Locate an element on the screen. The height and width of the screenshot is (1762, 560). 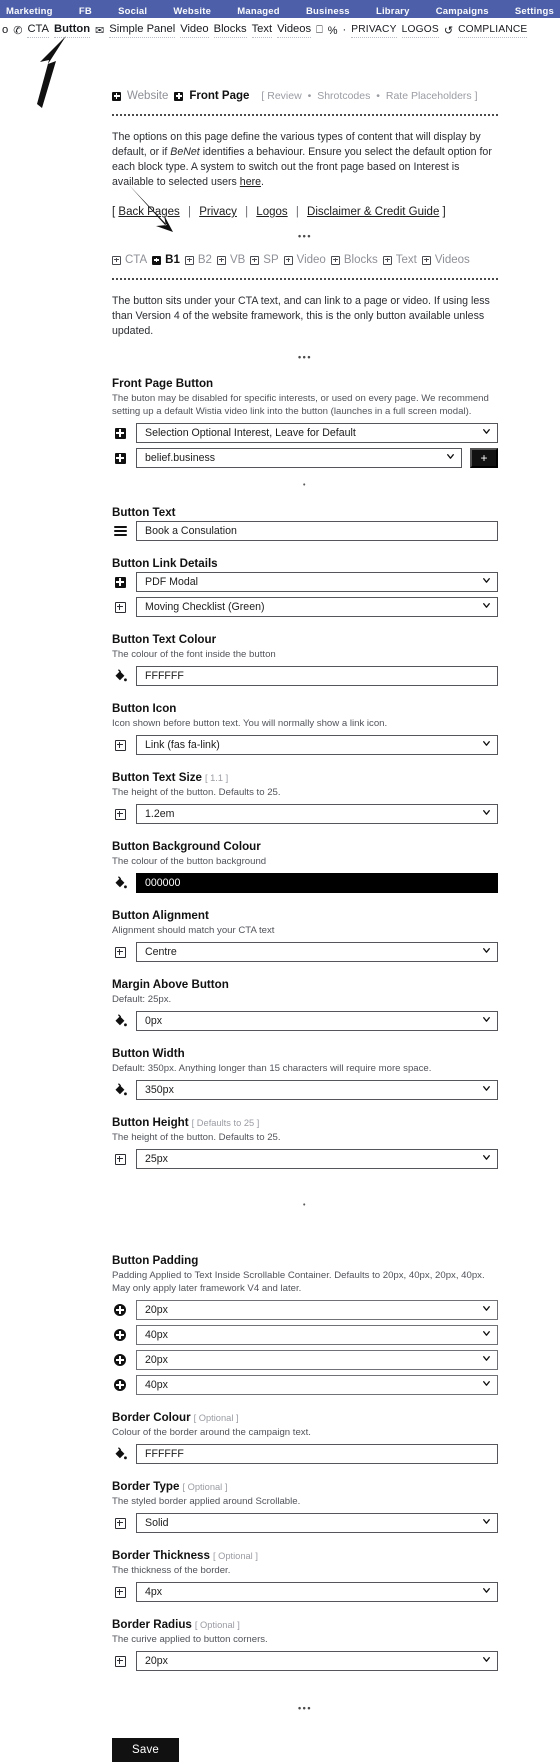
meta-link-shortcodes: Shrotcodes is located at coordinates (343, 96).